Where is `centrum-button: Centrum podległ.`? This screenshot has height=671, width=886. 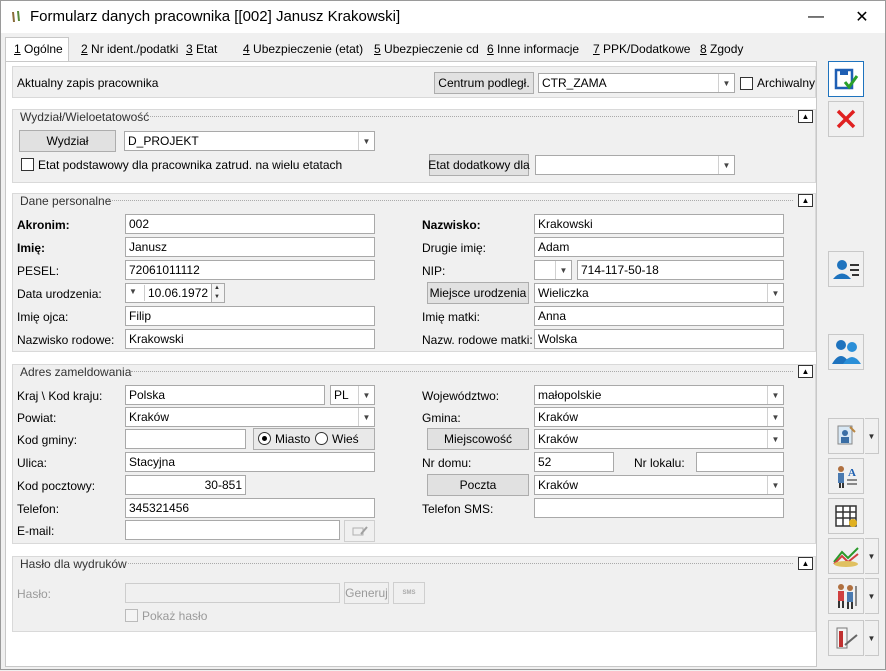 centrum-button: Centrum podległ. is located at coordinates (484, 83).